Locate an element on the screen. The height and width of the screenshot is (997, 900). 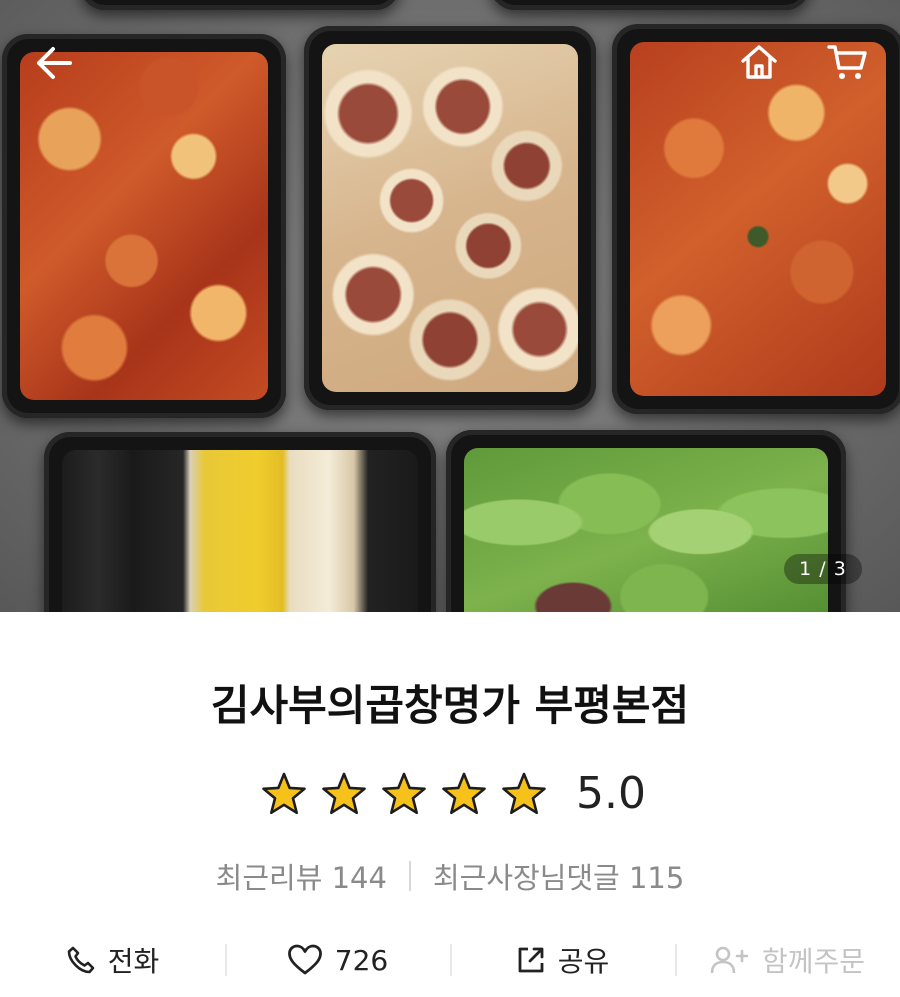
share-label: 공유 is located at coordinates (583, 961).